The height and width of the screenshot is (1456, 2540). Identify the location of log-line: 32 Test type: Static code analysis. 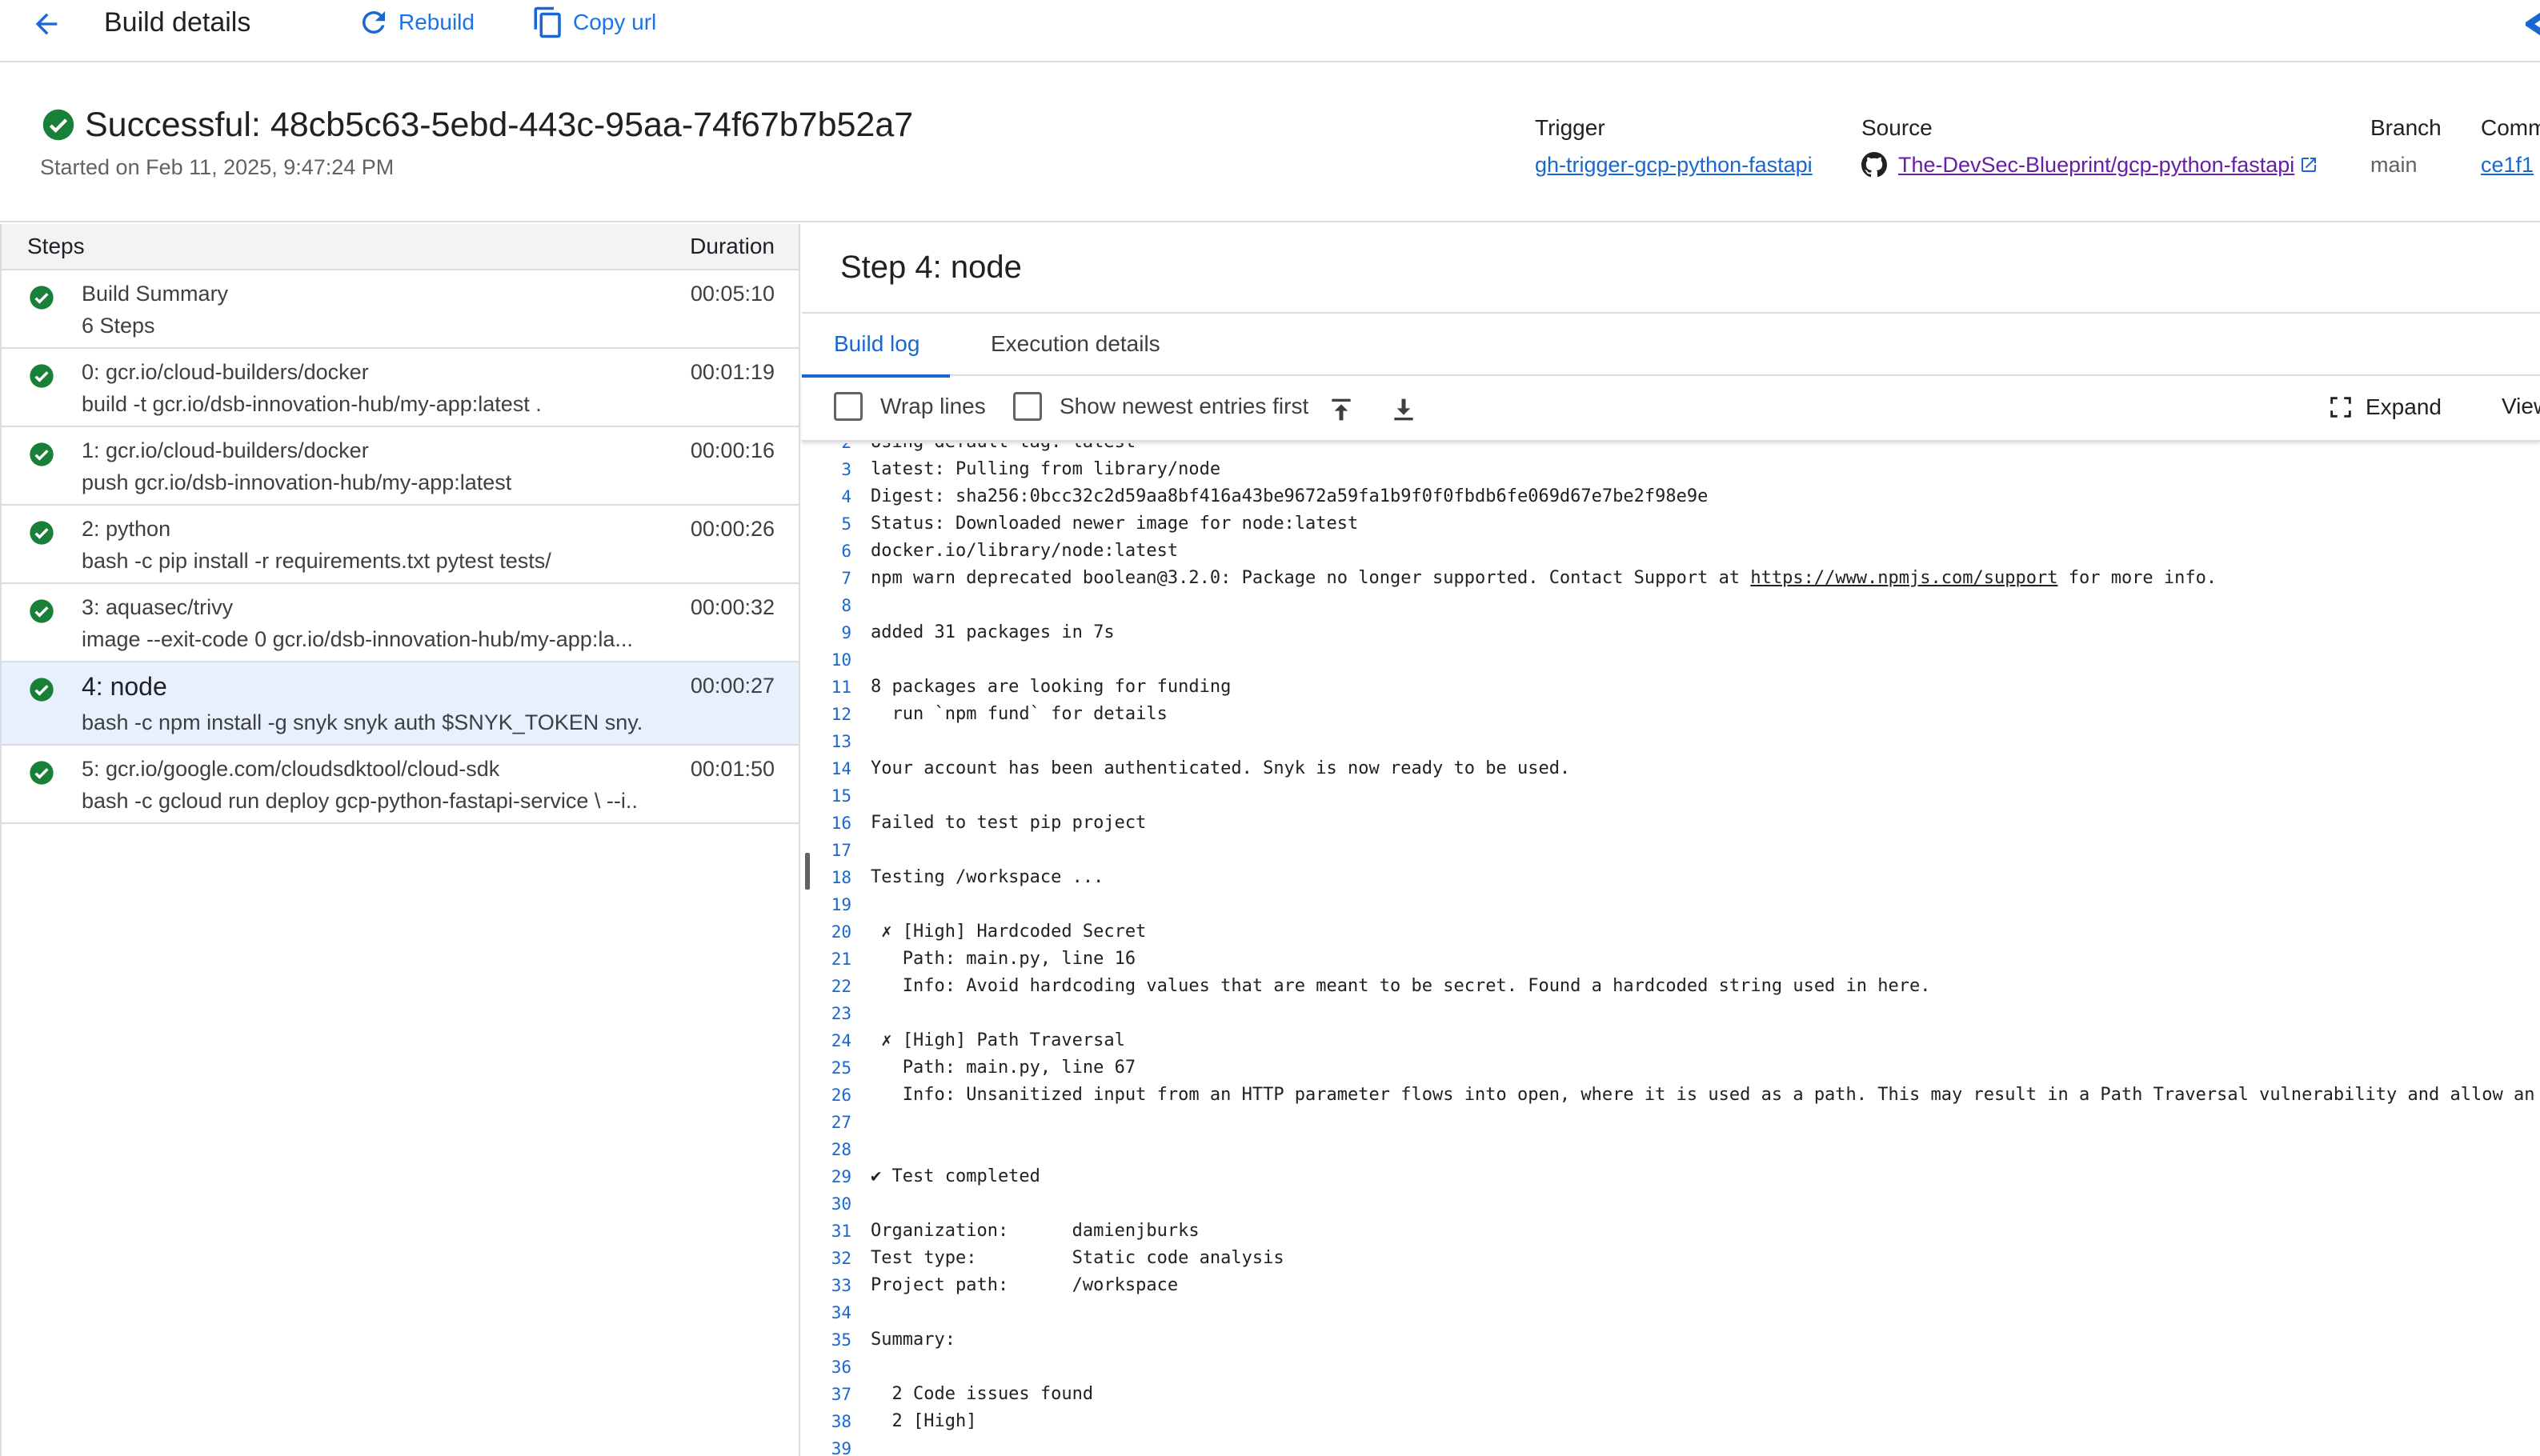
(1671, 1258).